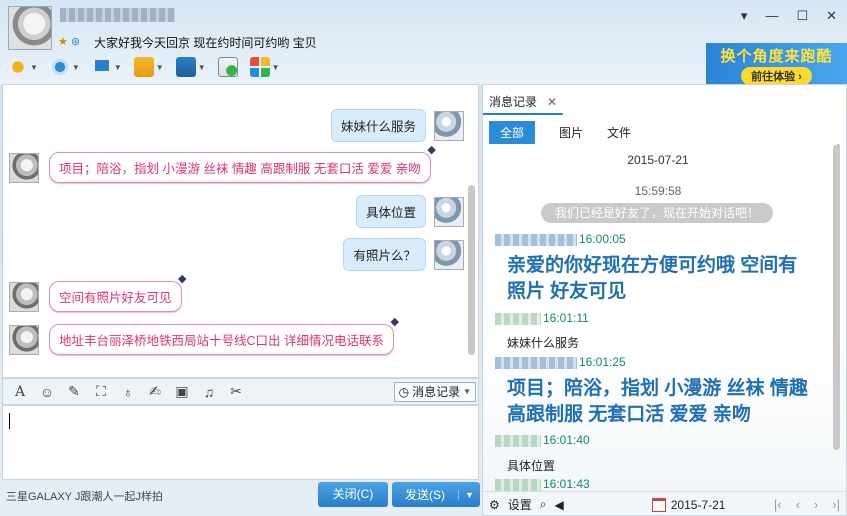 This screenshot has height=516, width=847. Describe the element at coordinates (778, 504) in the screenshot. I see `first-page-icon: |‹` at that location.